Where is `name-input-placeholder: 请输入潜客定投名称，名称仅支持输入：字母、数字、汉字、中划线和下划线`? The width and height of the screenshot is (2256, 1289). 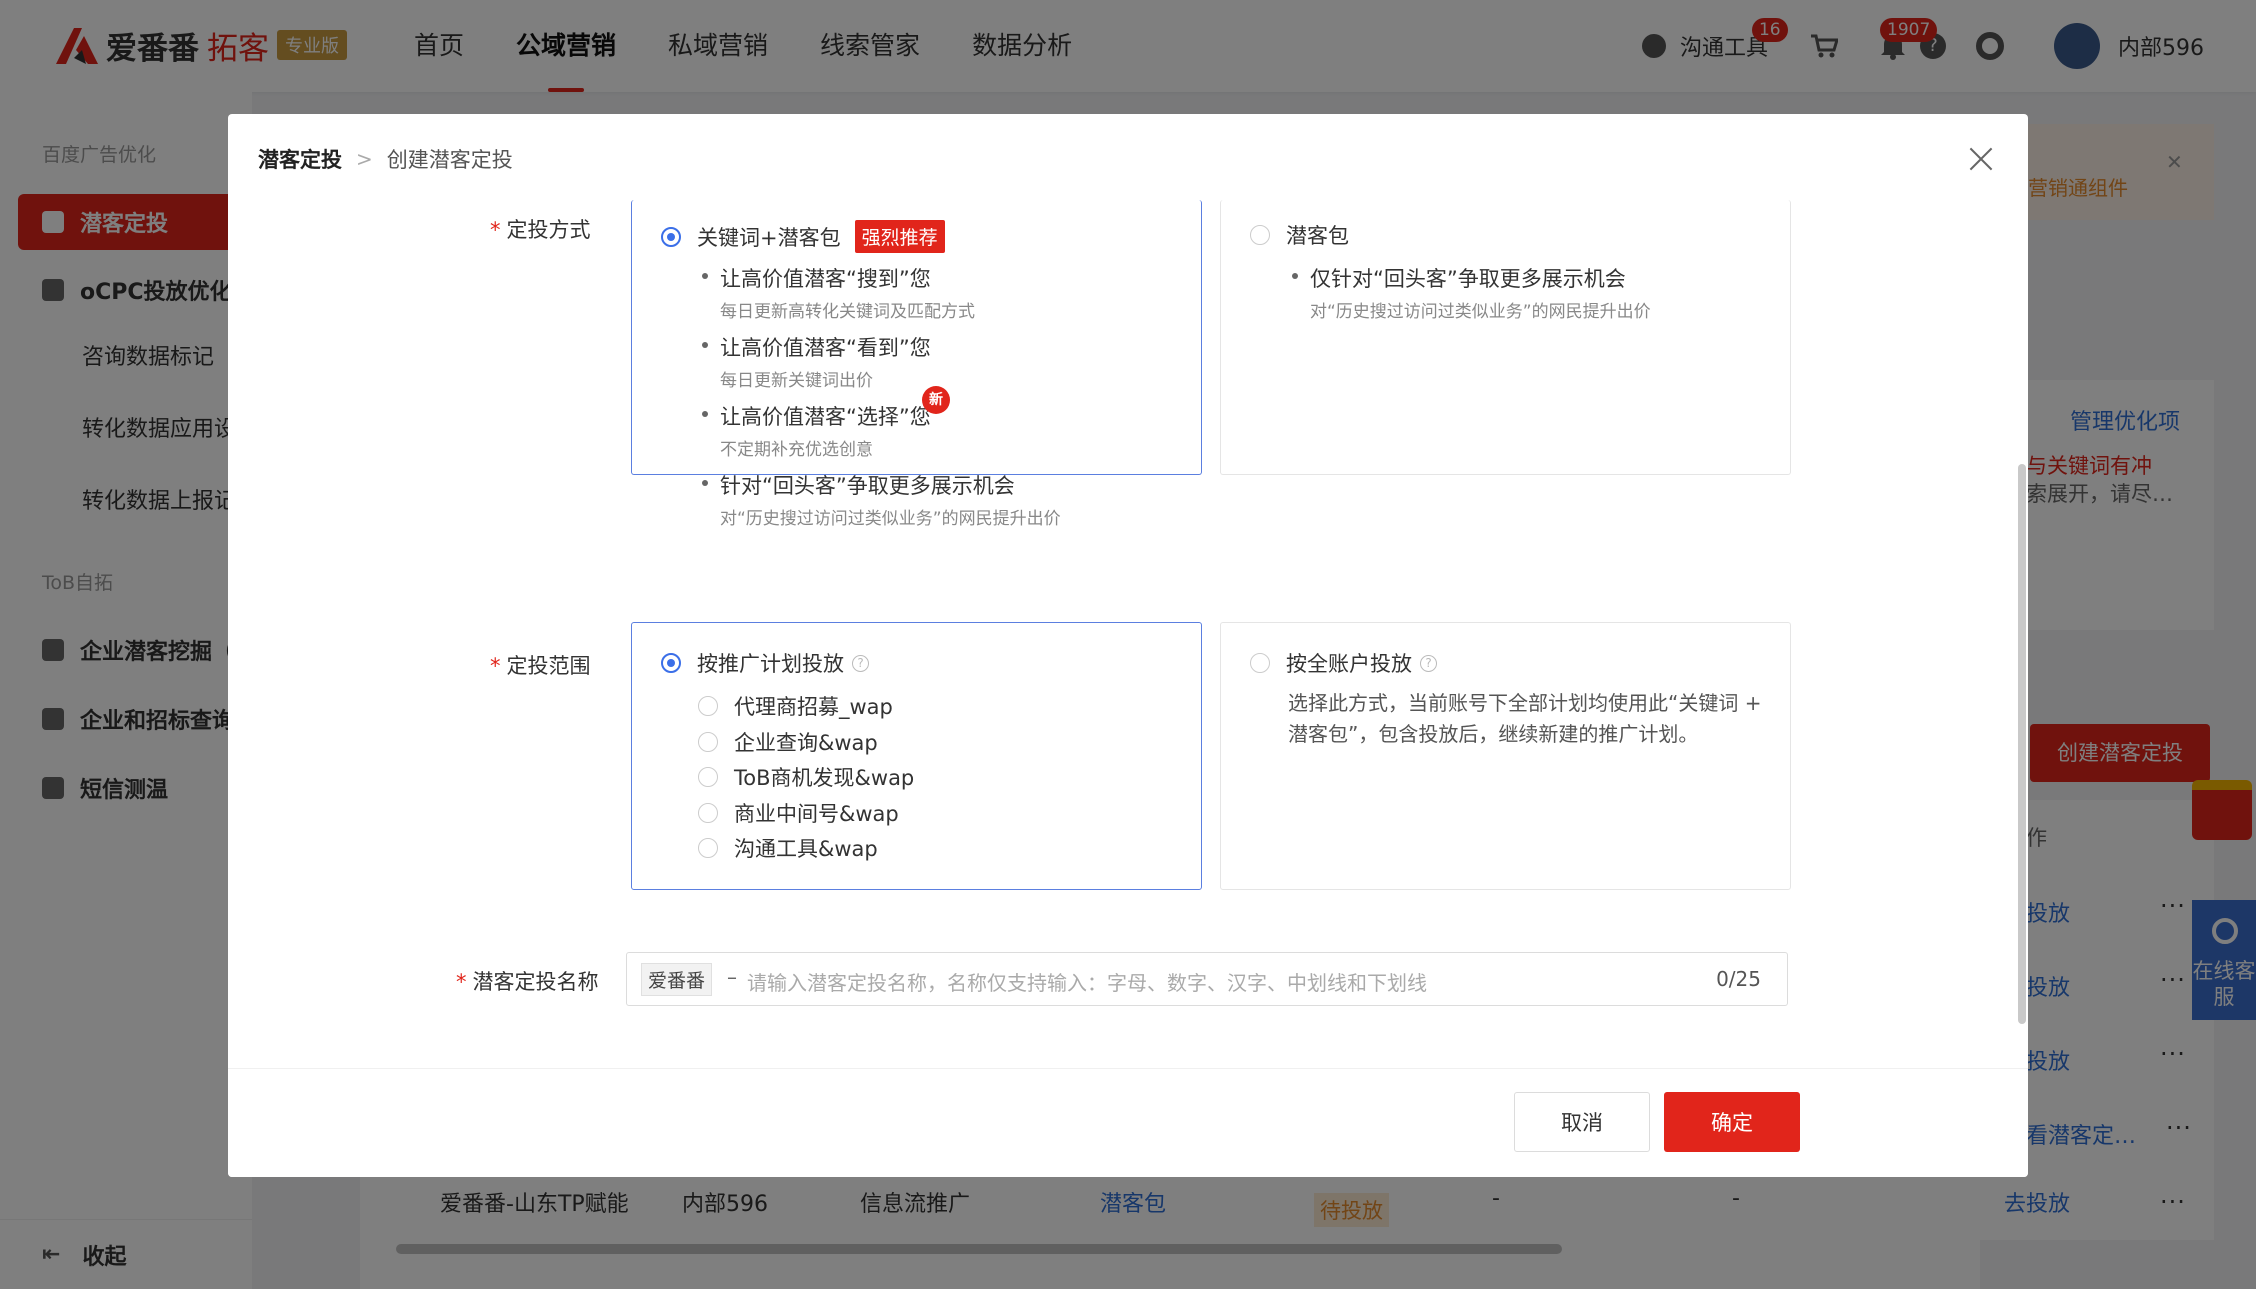 name-input-placeholder: 请输入潜客定投名称，名称仅支持输入：字母、数字、汉字、中划线和下划线 is located at coordinates (1087, 981).